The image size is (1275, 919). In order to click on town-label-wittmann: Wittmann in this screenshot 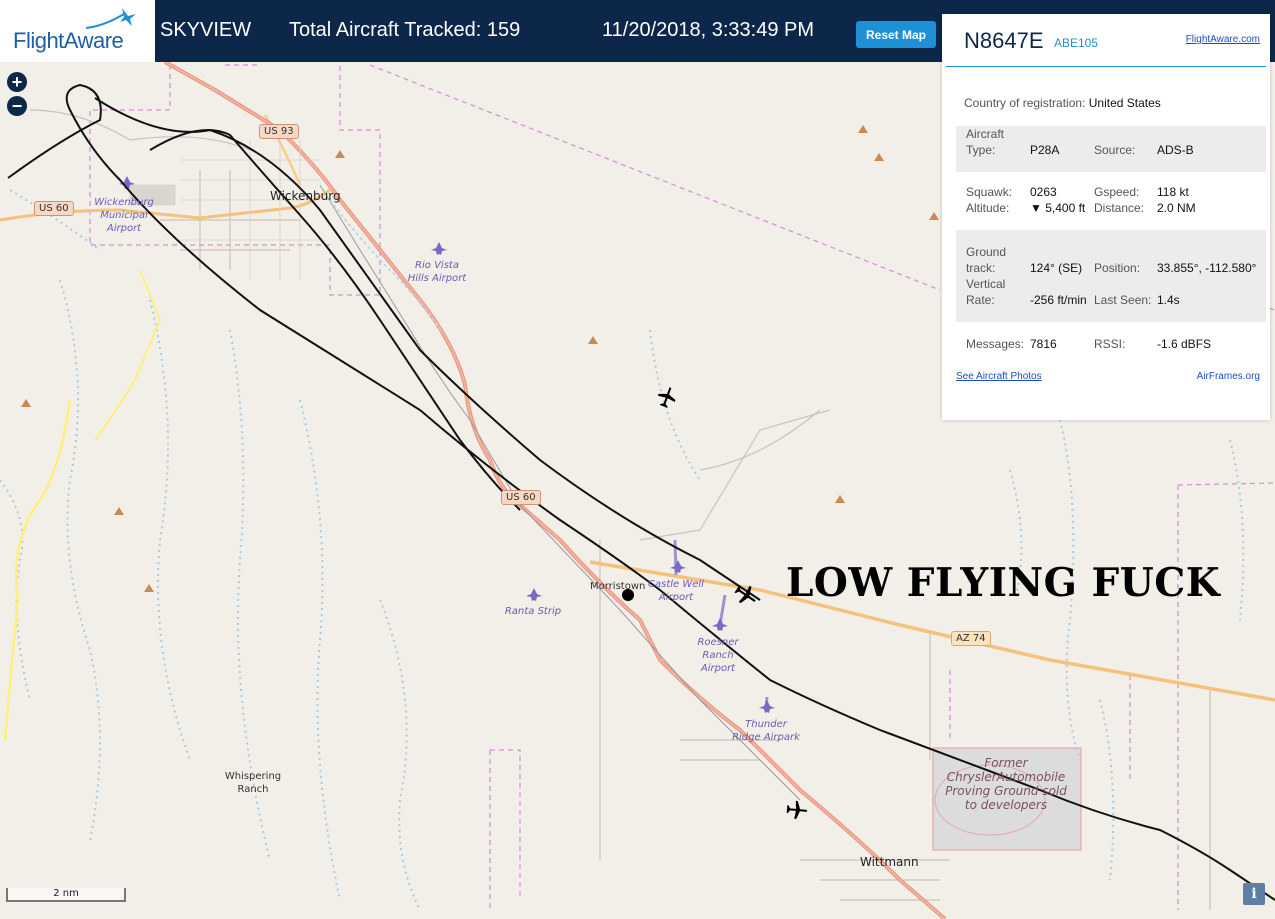, I will do `click(889, 862)`.